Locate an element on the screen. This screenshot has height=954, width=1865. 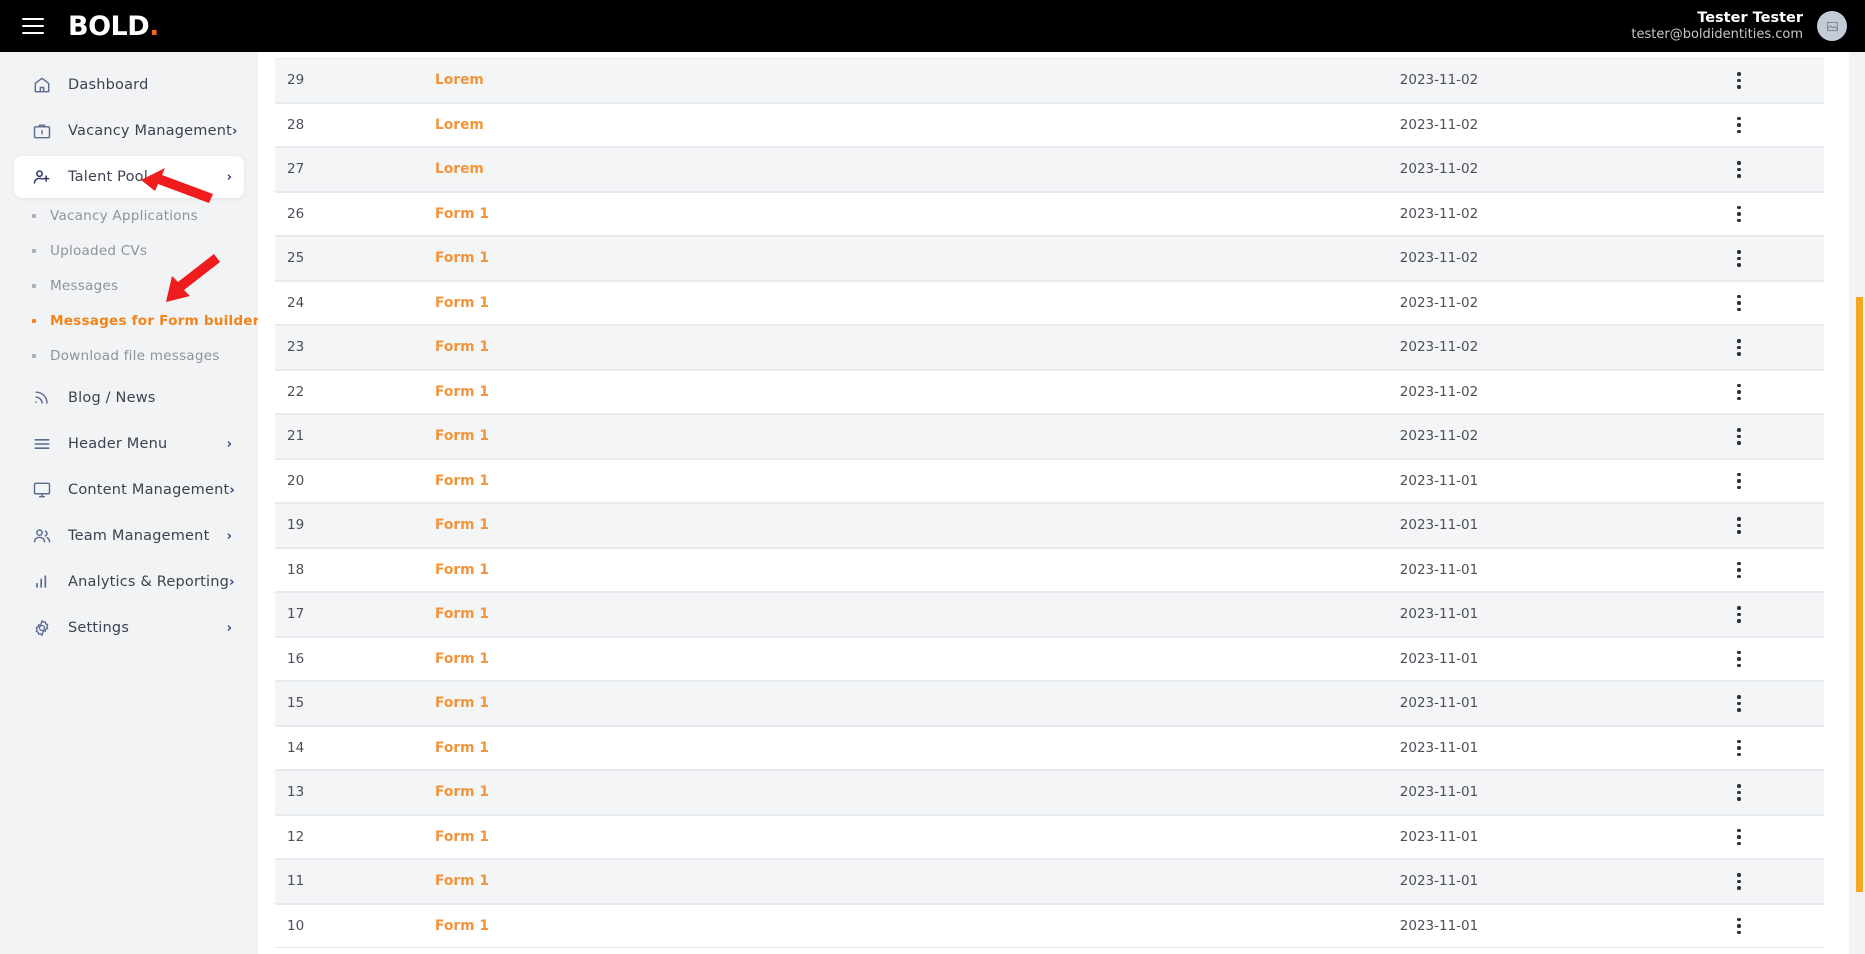
table-row: 15 Form 1 2023-11-01 is located at coordinates (1049, 703).